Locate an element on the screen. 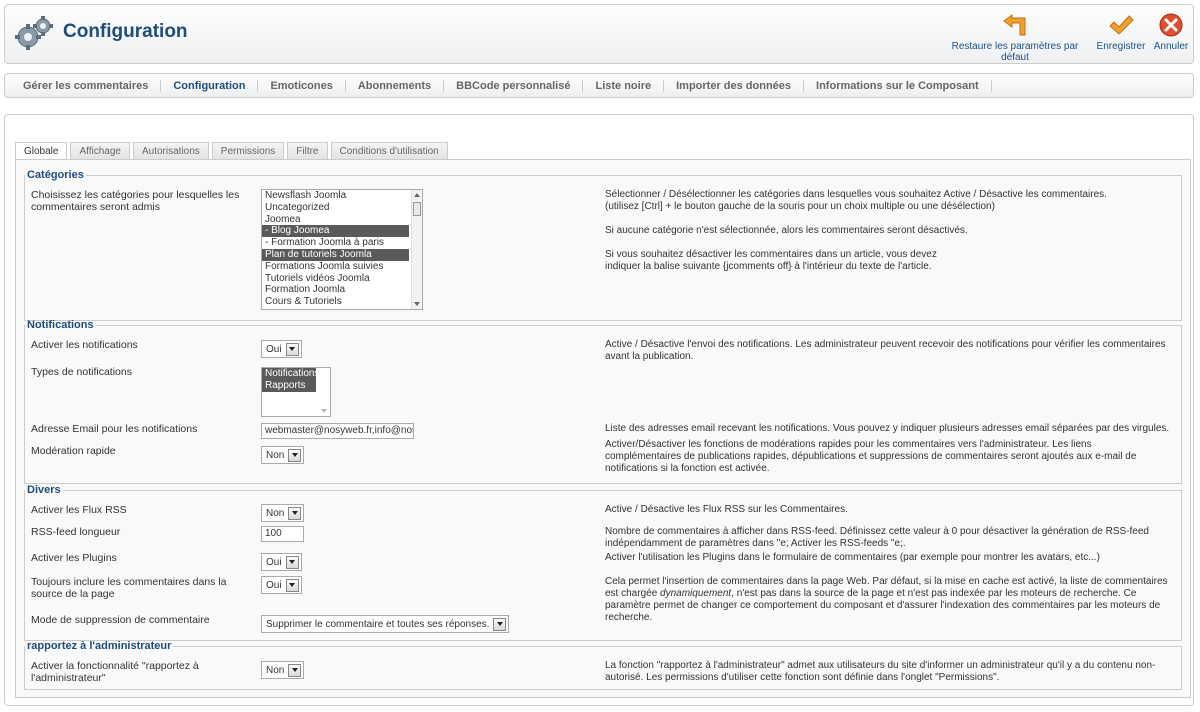  notification-type-option: Rapports is located at coordinates (289, 385).